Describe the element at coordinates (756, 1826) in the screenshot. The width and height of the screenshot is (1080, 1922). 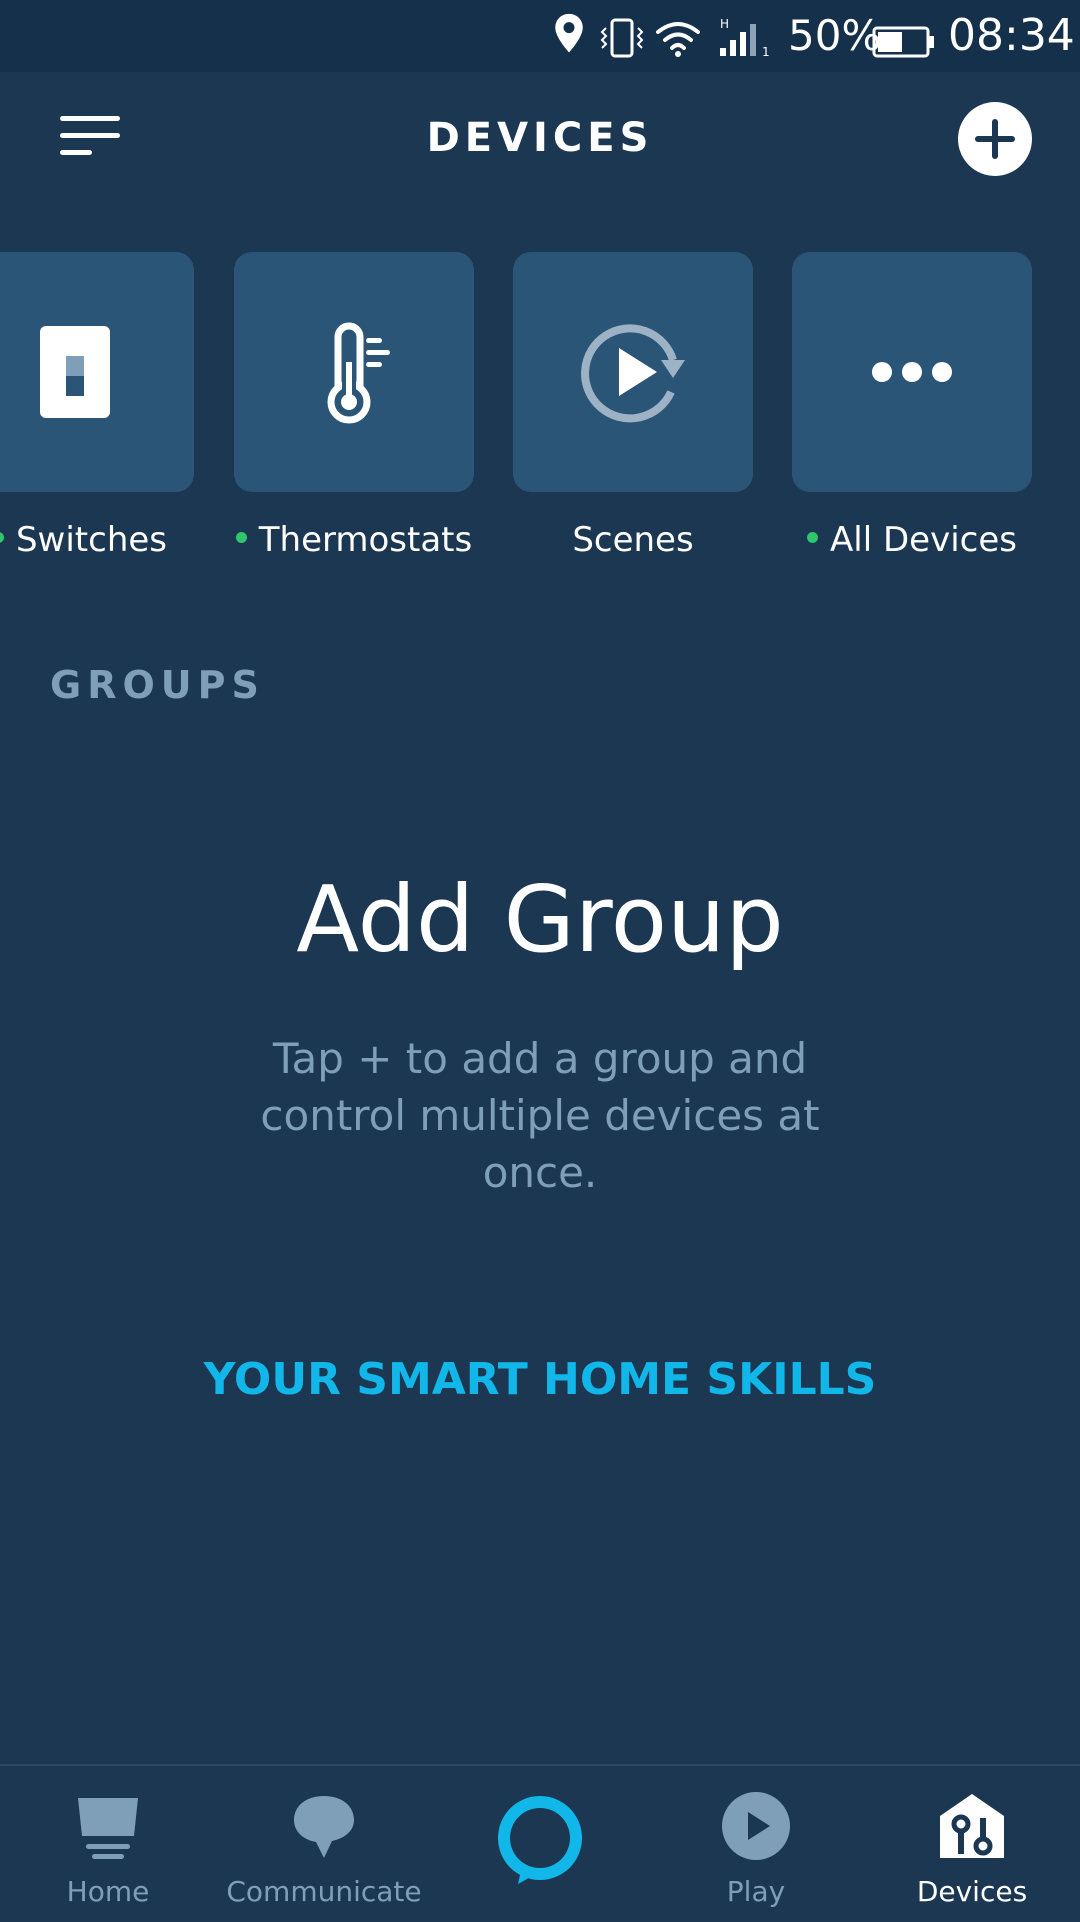
I see `play-icon` at that location.